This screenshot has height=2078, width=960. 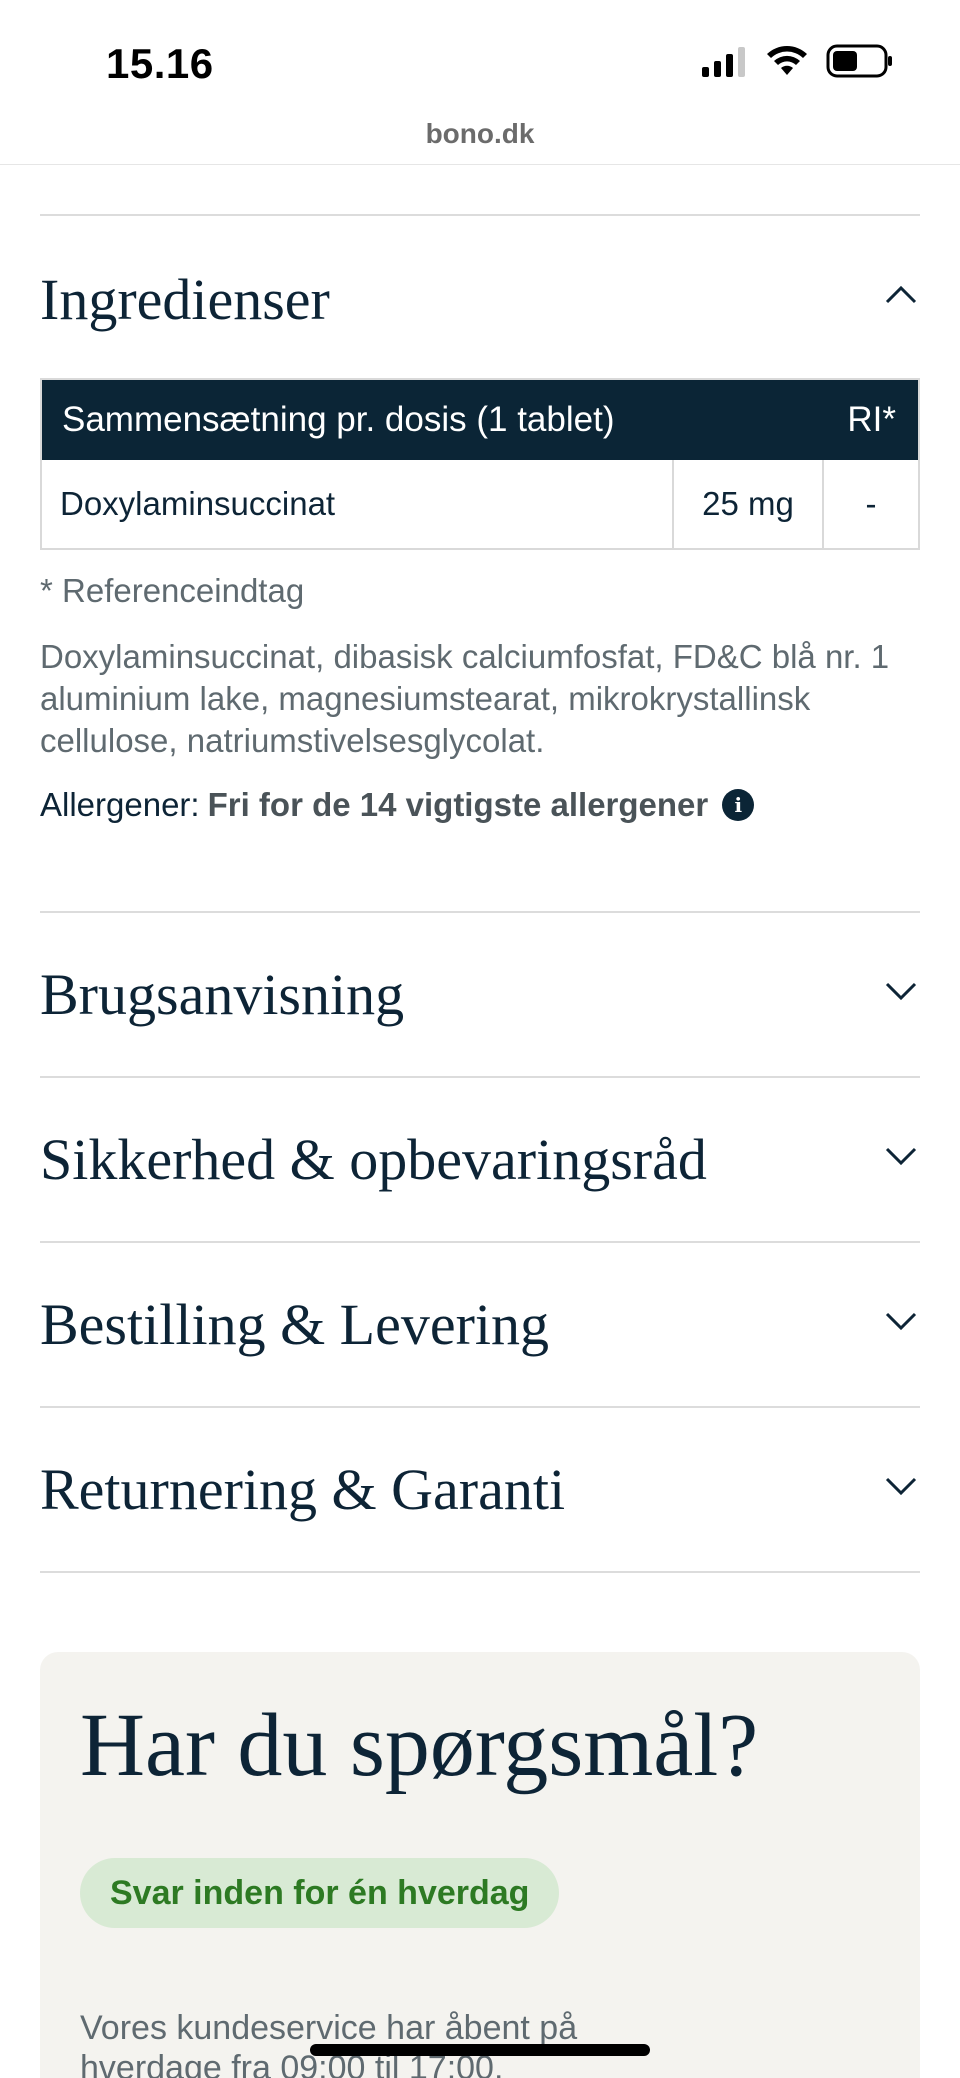 What do you see at coordinates (747, 504) in the screenshot?
I see `table-cell-amount: 25 mg` at bounding box center [747, 504].